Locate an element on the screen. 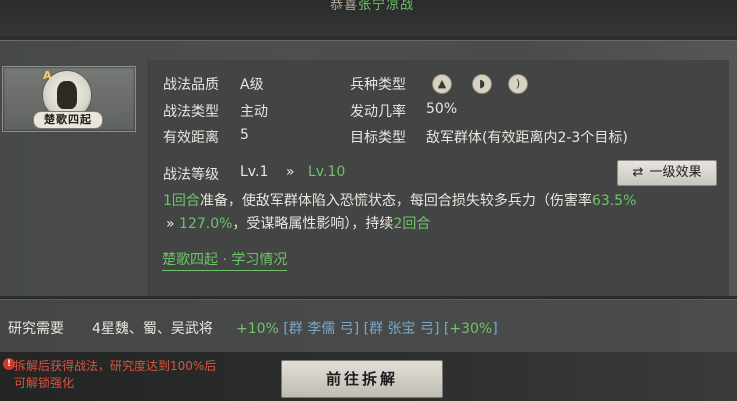  skill-grade-badge: A is located at coordinates (47, 75).